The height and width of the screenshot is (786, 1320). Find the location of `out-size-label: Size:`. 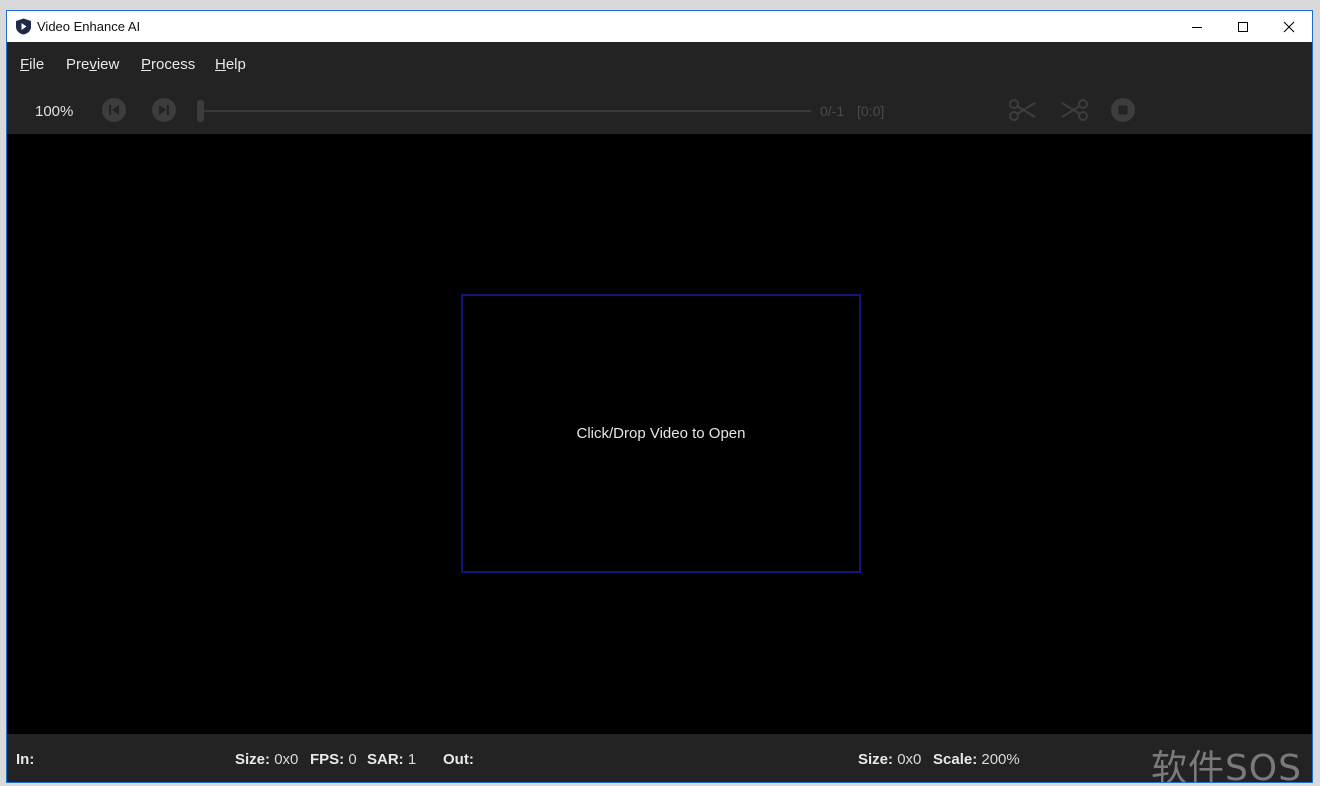

out-size-label: Size: is located at coordinates (876, 759).